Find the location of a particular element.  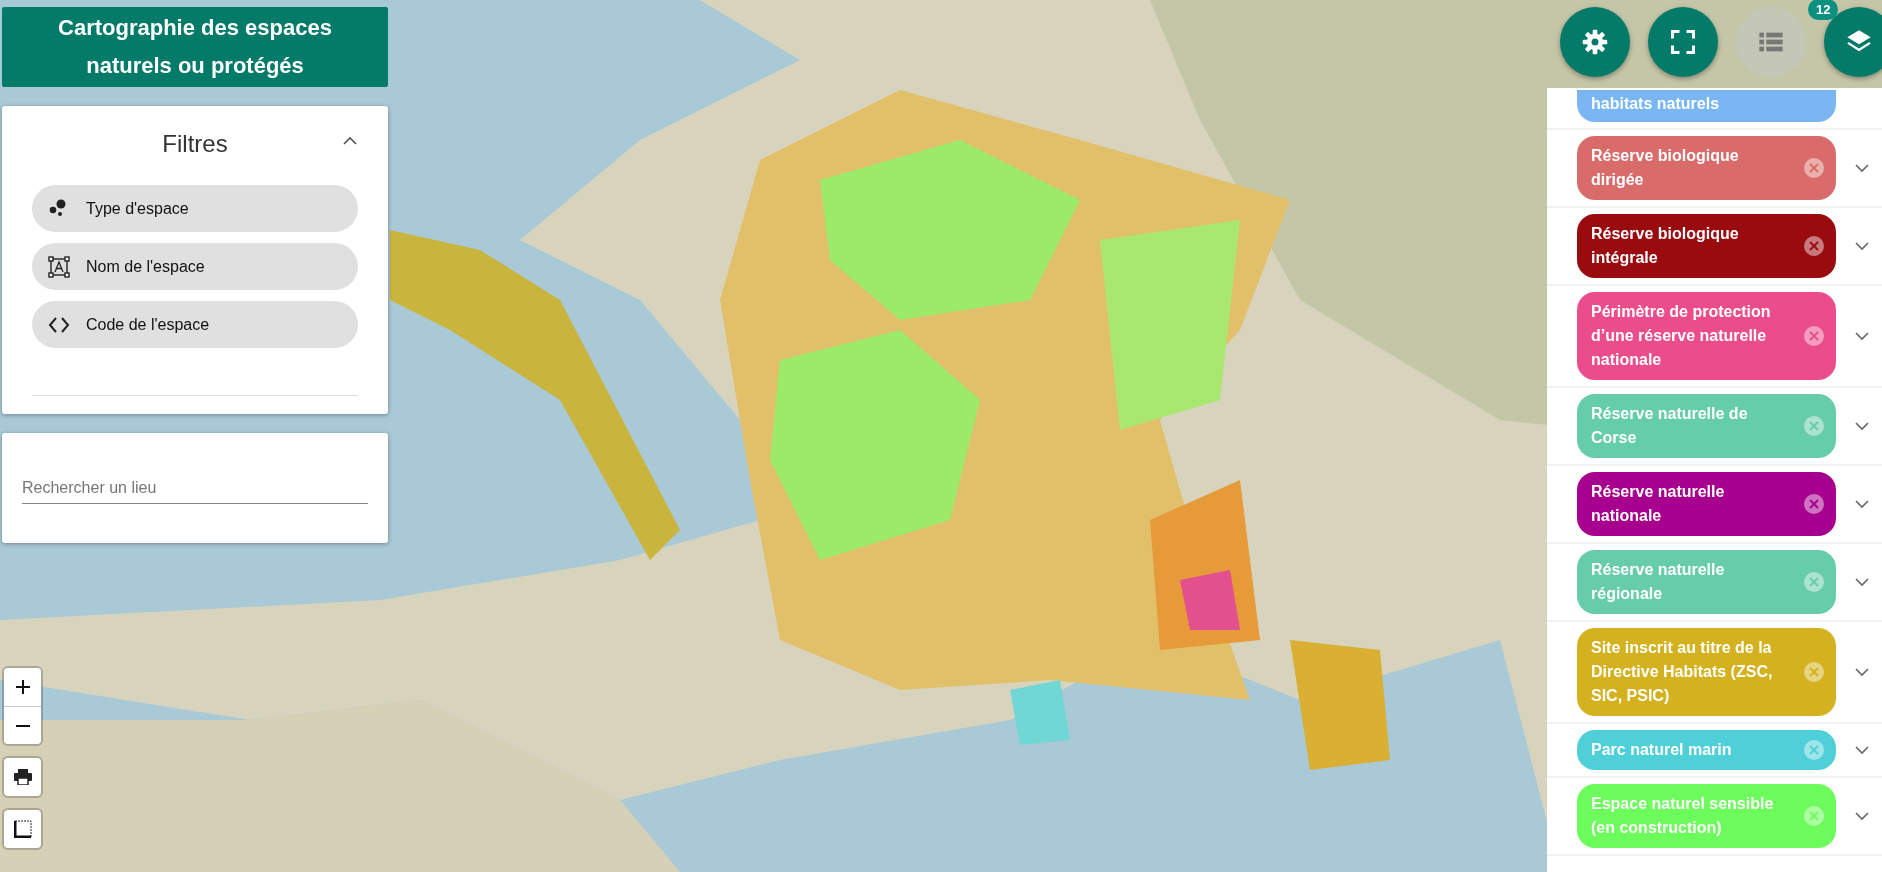

layer-chip: Réserve naturelle régionale is located at coordinates (1706, 582).